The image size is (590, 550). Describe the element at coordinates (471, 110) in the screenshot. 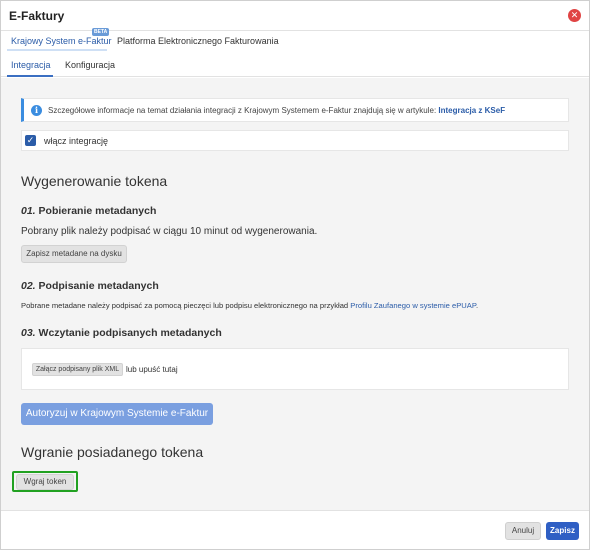

I see `info-link: Integracja z KSeF` at that location.